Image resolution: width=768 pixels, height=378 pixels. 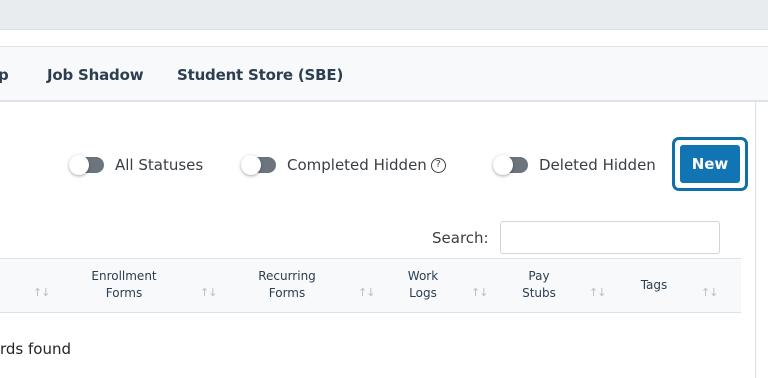 I want to click on column-header-enrollment-forms: Enrollment Forms, so click(x=124, y=285).